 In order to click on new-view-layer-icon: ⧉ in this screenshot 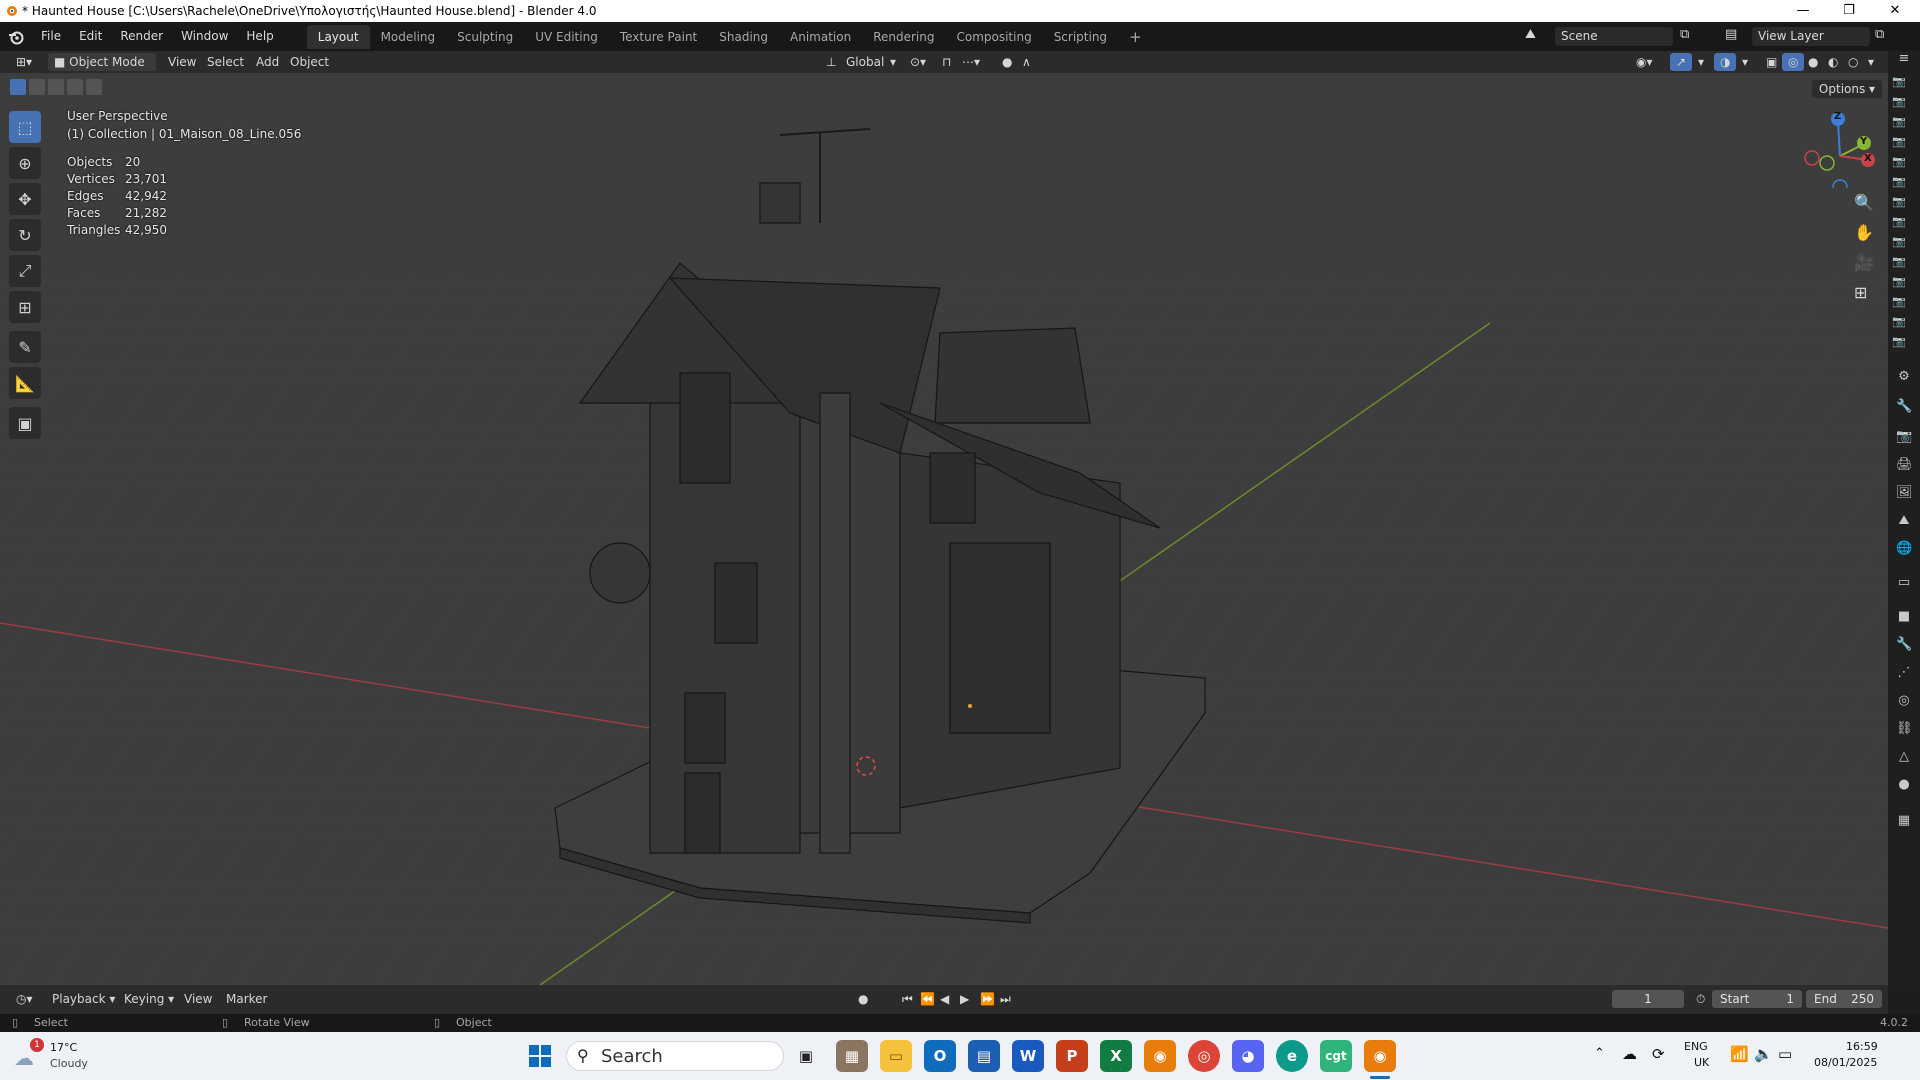, I will do `click(1879, 34)`.